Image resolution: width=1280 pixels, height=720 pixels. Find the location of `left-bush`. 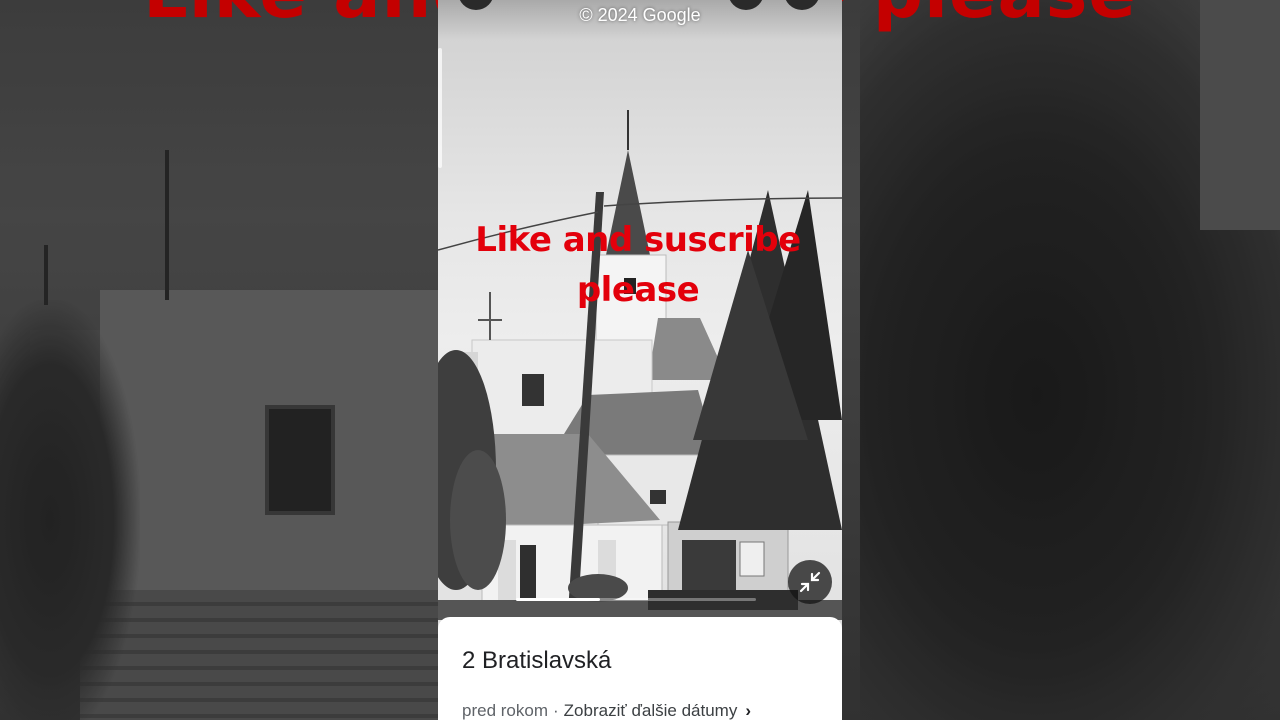

left-bush is located at coordinates (478, 520).